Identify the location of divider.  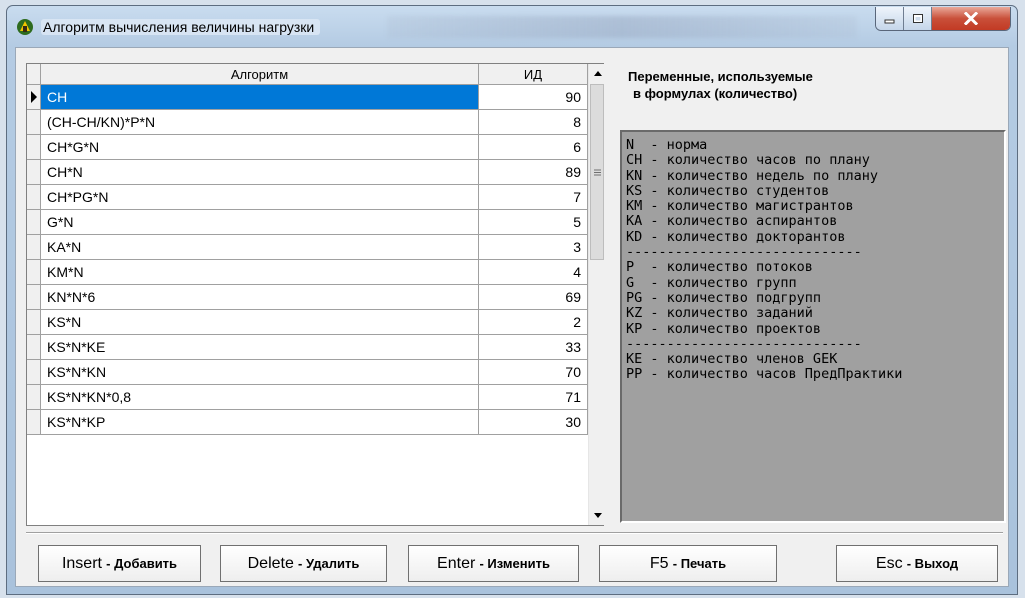
(514, 533).